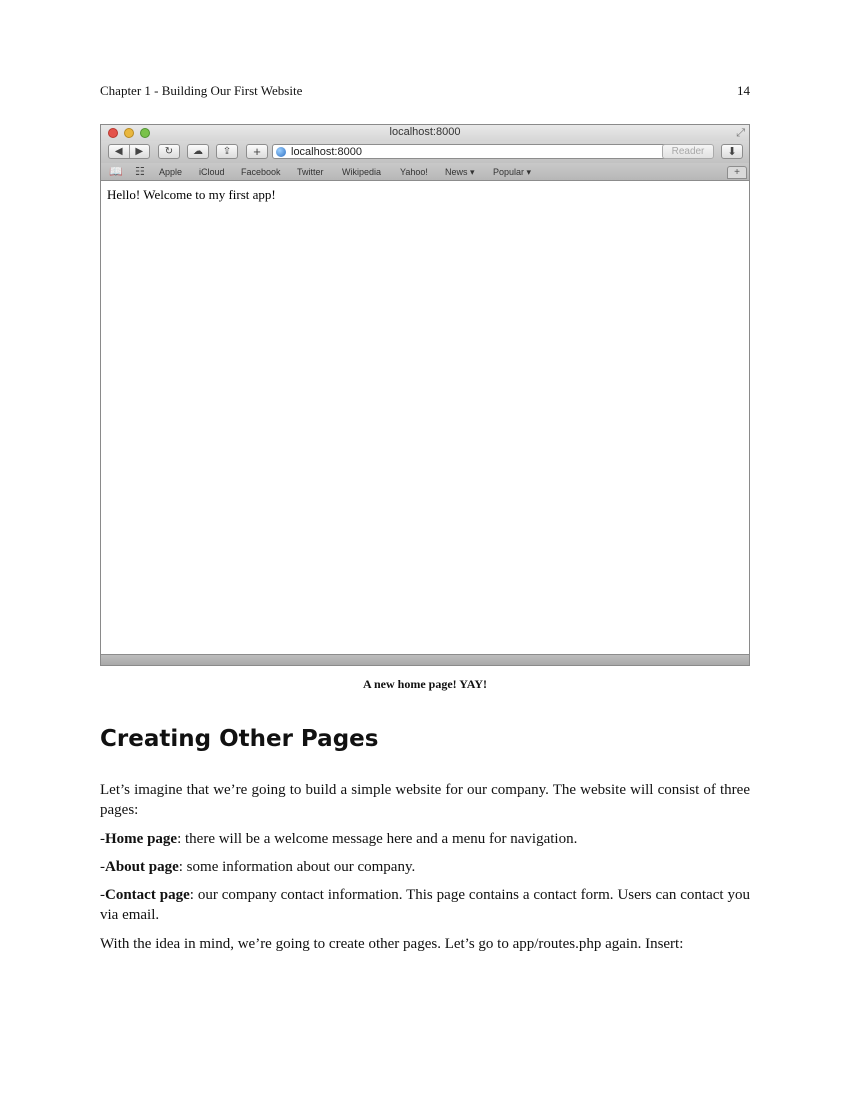 This screenshot has width=850, height=1100. Describe the element at coordinates (512, 172) in the screenshot. I see `bookmark-popular-menu: Popular ▾` at that location.